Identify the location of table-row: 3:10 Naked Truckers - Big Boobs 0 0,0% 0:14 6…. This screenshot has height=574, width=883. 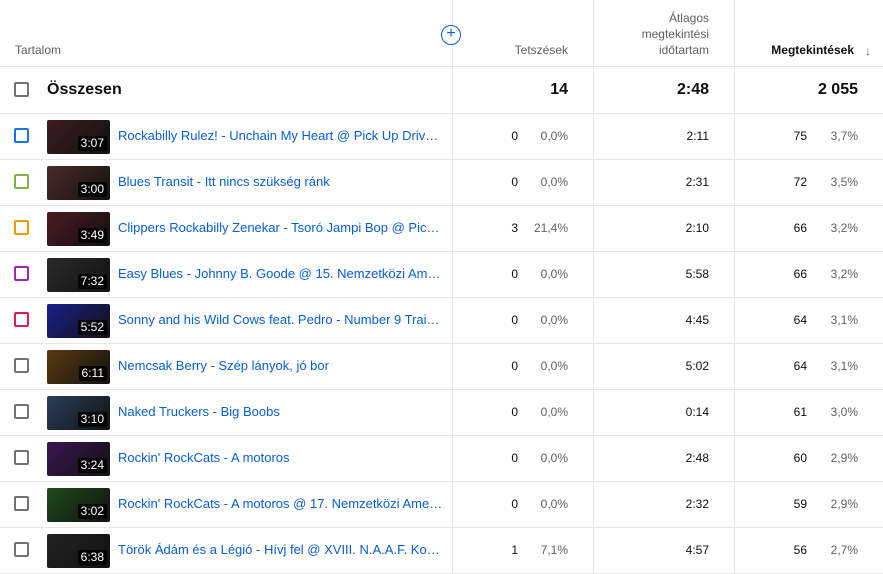
(441, 413).